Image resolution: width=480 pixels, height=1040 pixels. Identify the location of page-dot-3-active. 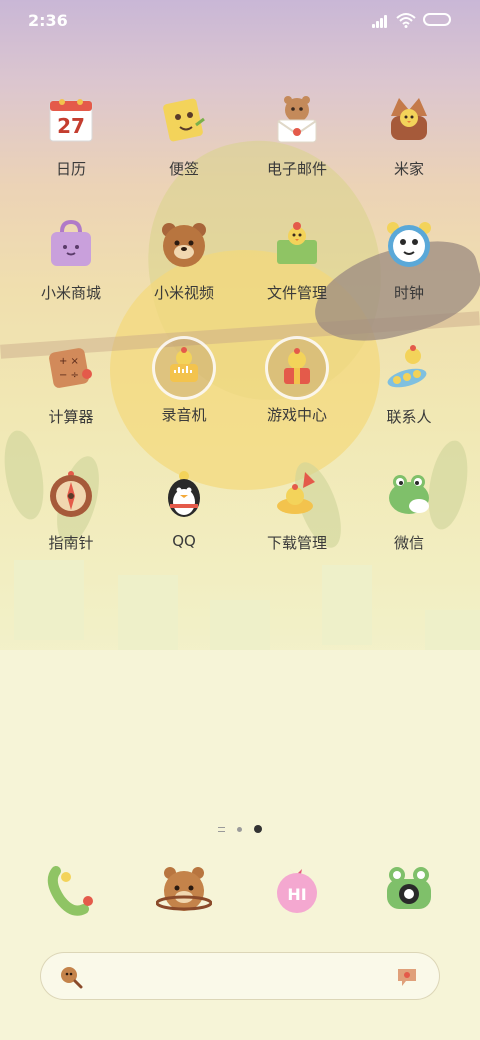
(258, 829).